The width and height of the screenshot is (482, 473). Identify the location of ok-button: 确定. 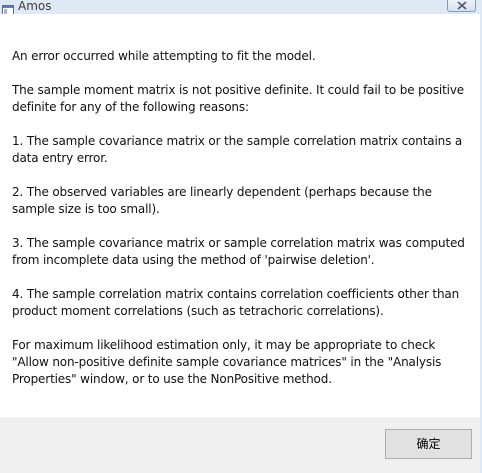
(428, 444).